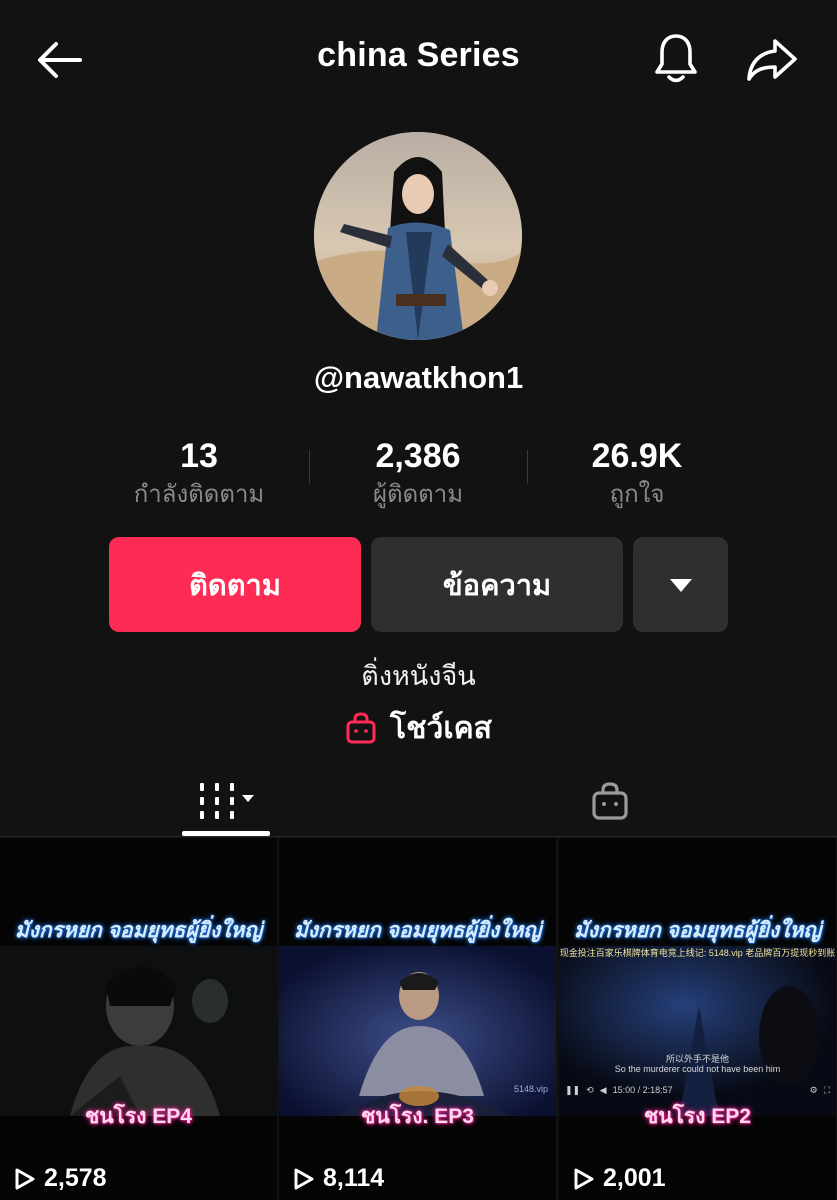 The width and height of the screenshot is (837, 1200). Describe the element at coordinates (697, 953) in the screenshot. I see `ad-banner-text: 现金投注百家乐棋牌体育电竞上线记: 5148.vip 老品牌百万提现秒到账` at that location.